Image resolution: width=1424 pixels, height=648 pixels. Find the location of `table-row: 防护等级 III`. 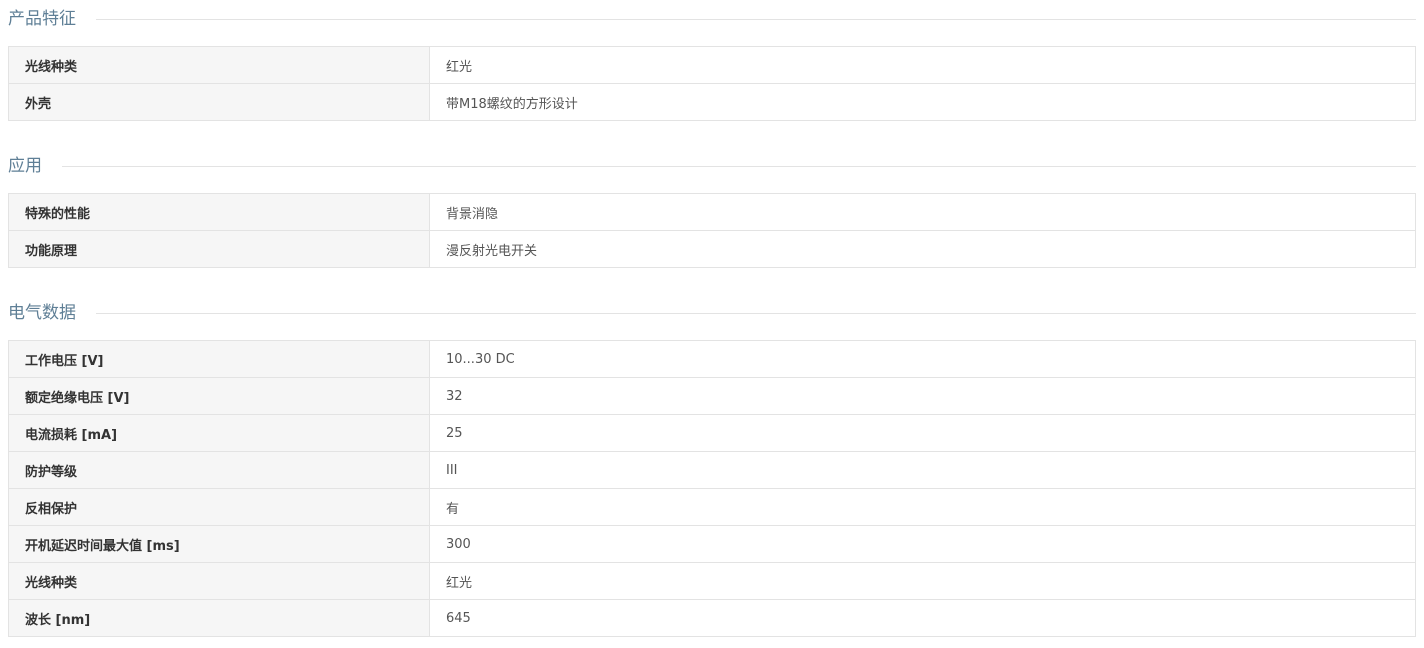

table-row: 防护等级 III is located at coordinates (712, 470).